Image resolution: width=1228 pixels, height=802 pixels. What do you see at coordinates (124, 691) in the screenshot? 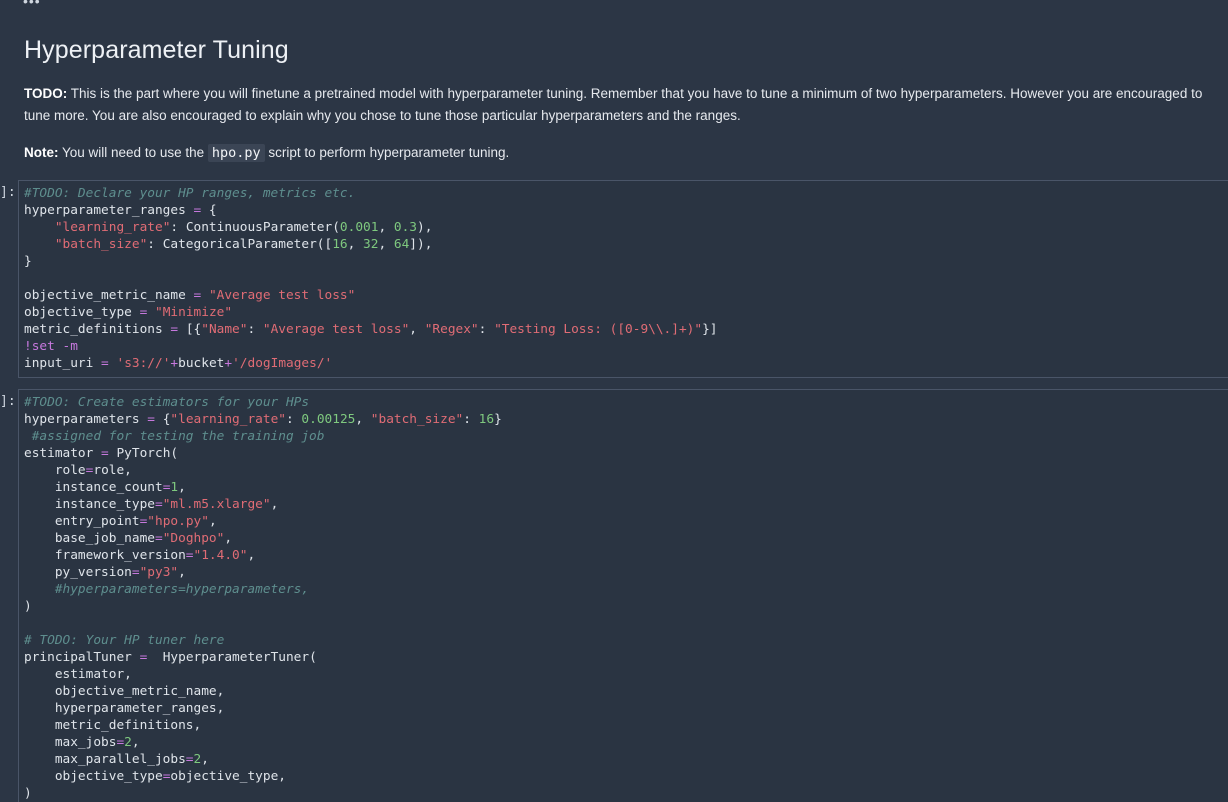
I see `code-line: objective_metric_name,` at bounding box center [124, 691].